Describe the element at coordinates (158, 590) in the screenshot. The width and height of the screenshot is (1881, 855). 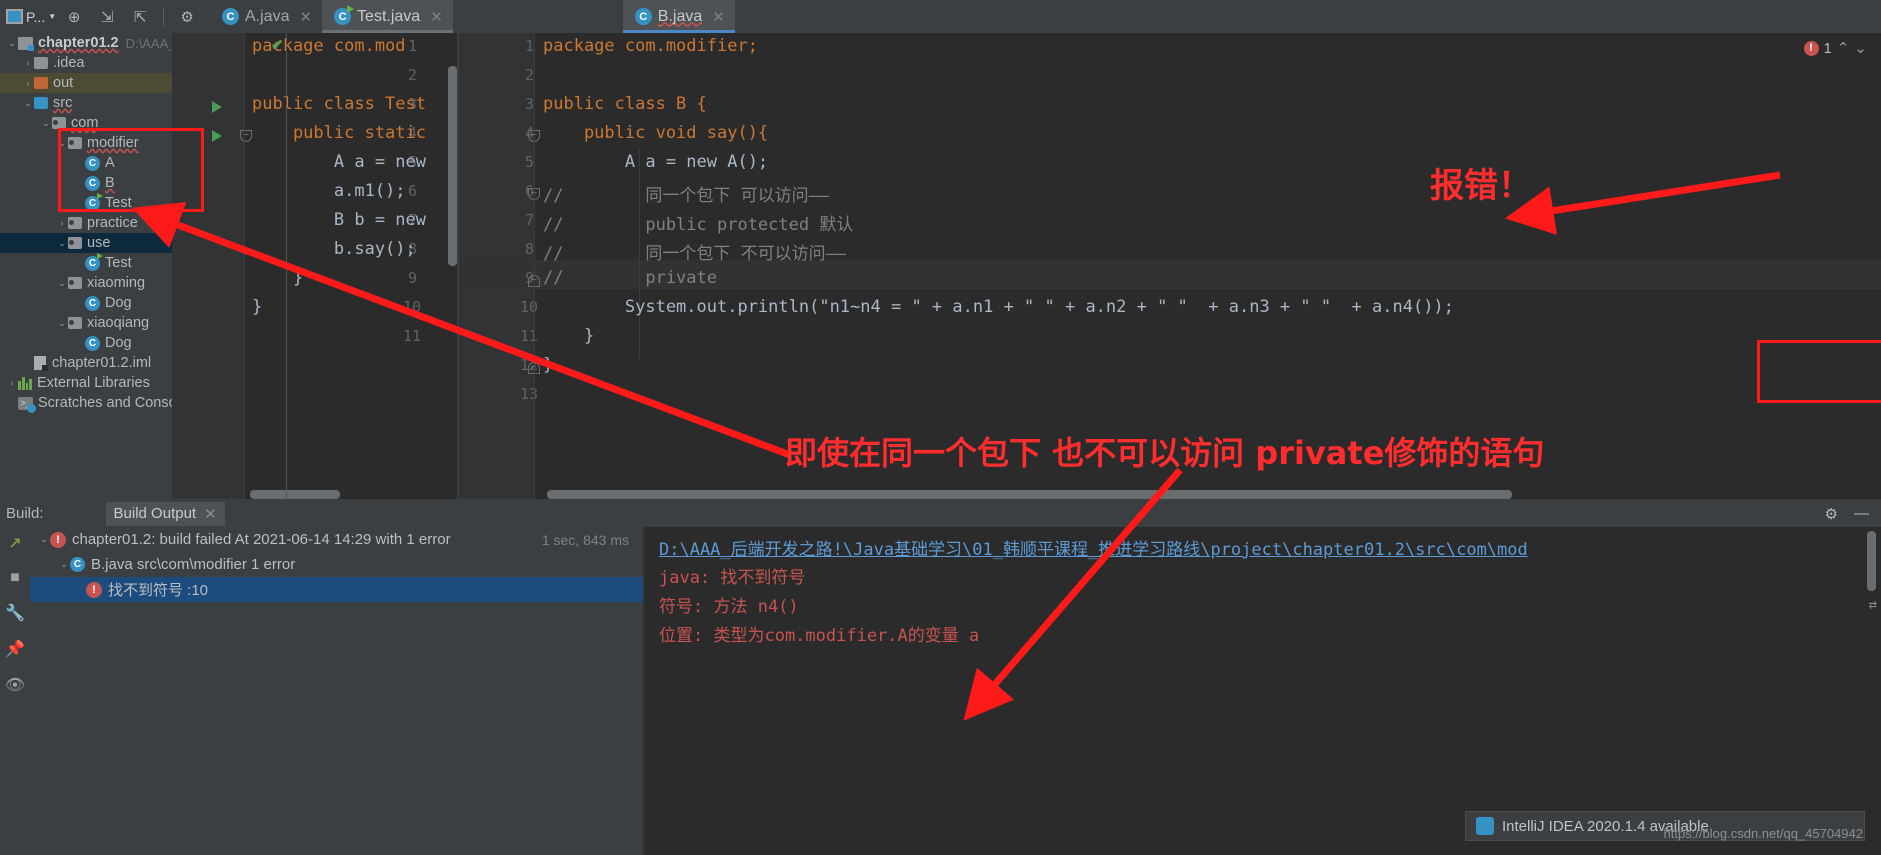
I see `build-row-label: 找不到符号 :10` at that location.